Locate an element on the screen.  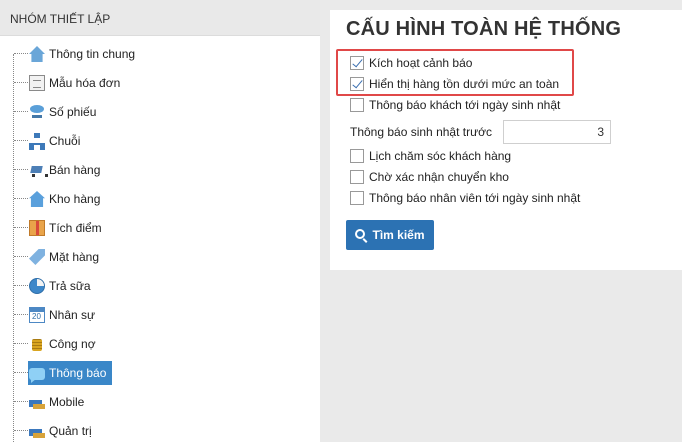
pie-chart-icon is located at coordinates (37, 286).